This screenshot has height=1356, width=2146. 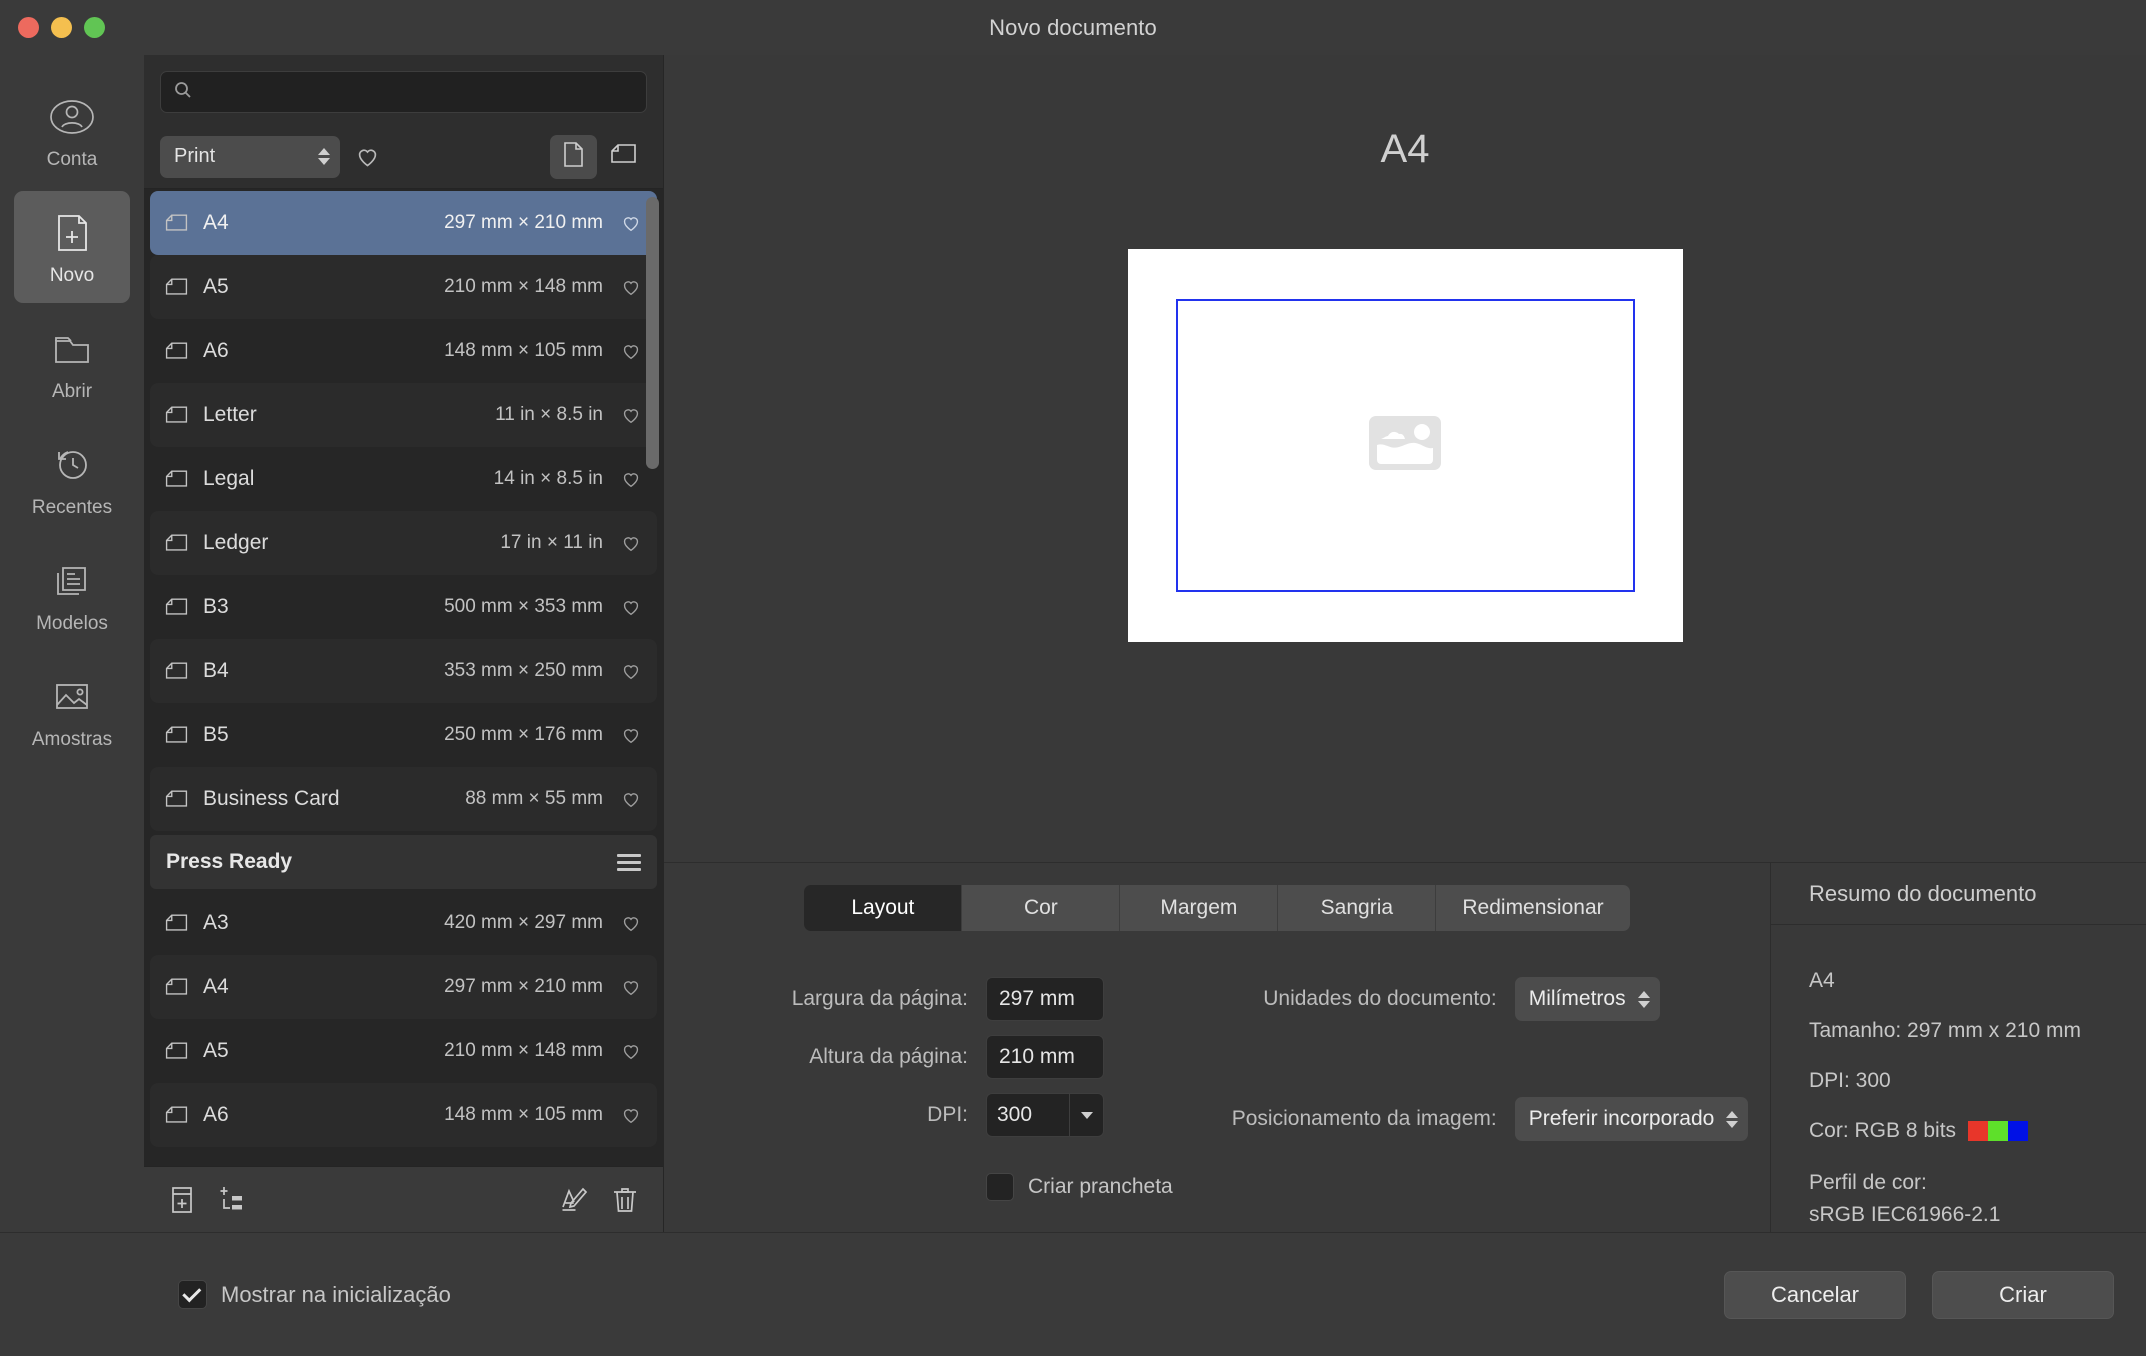 What do you see at coordinates (1868, 1182) in the screenshot?
I see `summary-profile-label: Perfil de cor:` at bounding box center [1868, 1182].